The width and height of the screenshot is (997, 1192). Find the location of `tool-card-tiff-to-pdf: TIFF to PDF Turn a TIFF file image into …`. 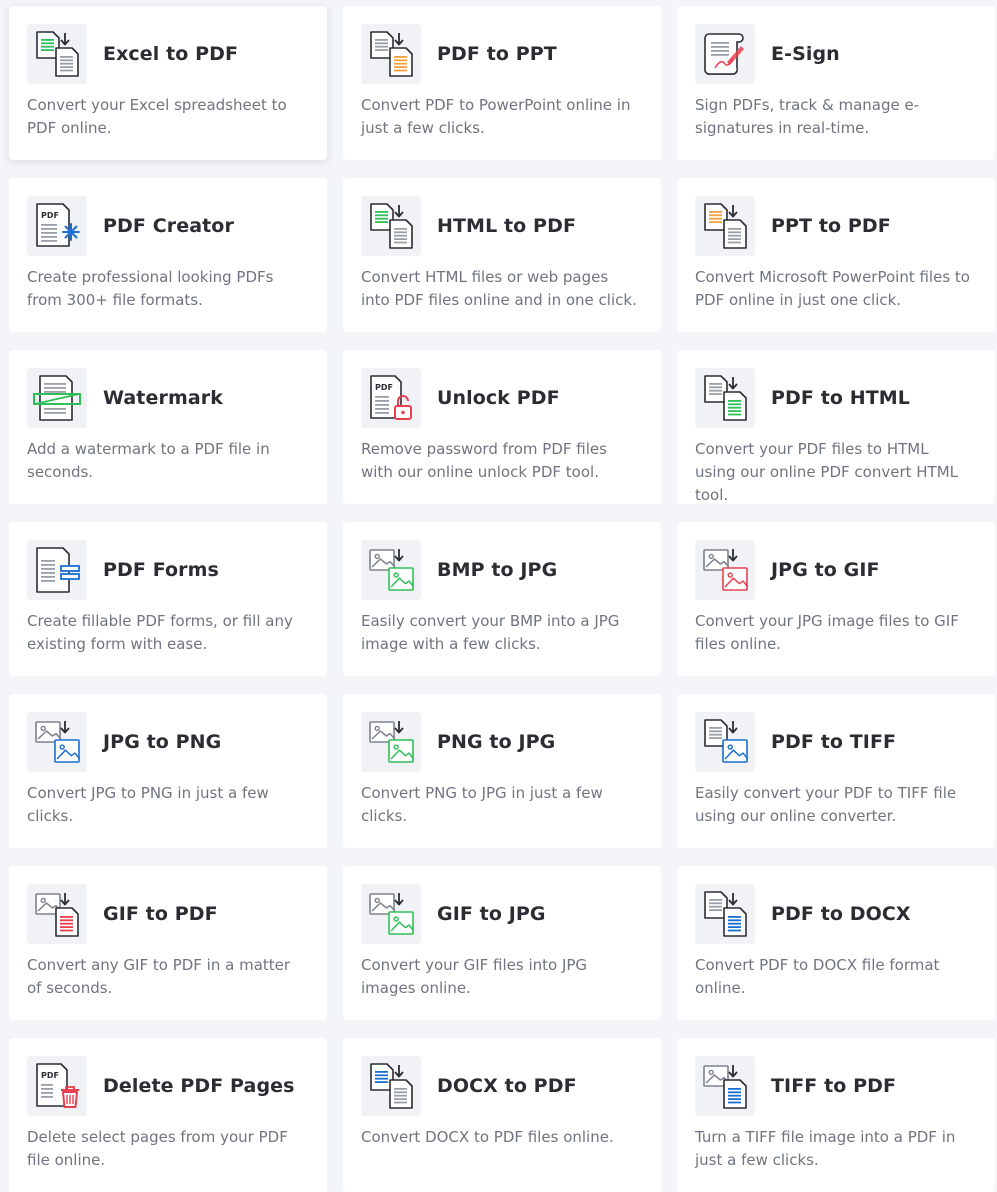

tool-card-tiff-to-pdf: TIFF to PDF Turn a TIFF file image into … is located at coordinates (836, 1115).